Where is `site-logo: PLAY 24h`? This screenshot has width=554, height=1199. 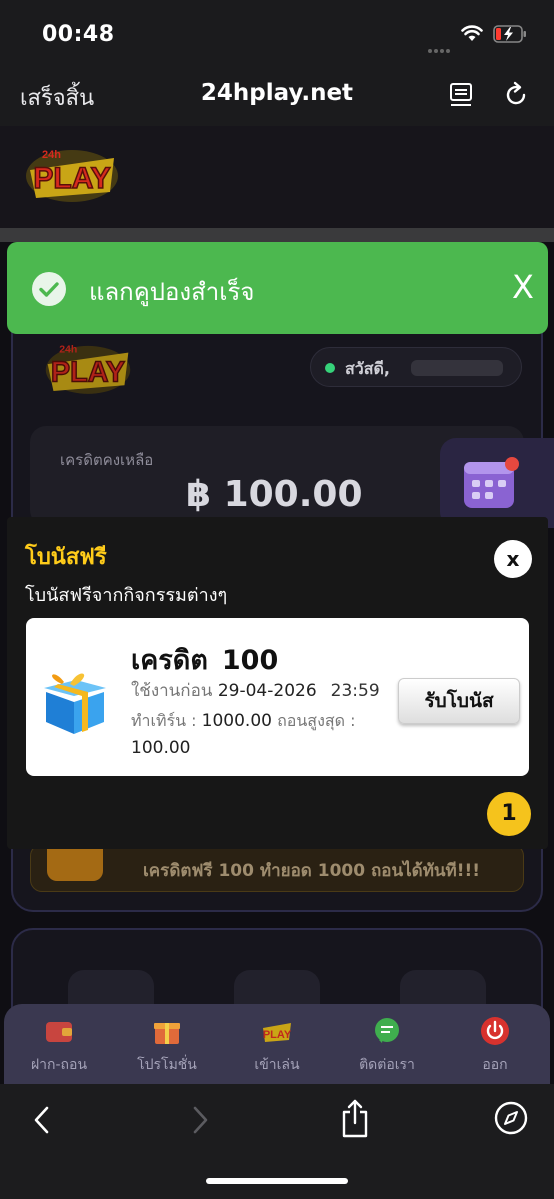 site-logo: PLAY 24h is located at coordinates (72, 173).